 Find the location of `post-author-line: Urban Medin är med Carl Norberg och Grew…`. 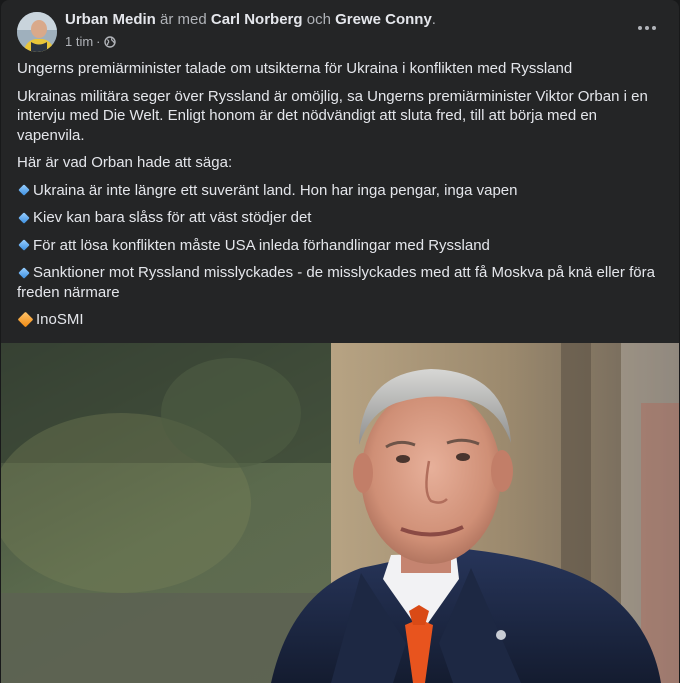

post-author-line: Urban Medin är med Carl Norberg och Grew… is located at coordinates (250, 20).